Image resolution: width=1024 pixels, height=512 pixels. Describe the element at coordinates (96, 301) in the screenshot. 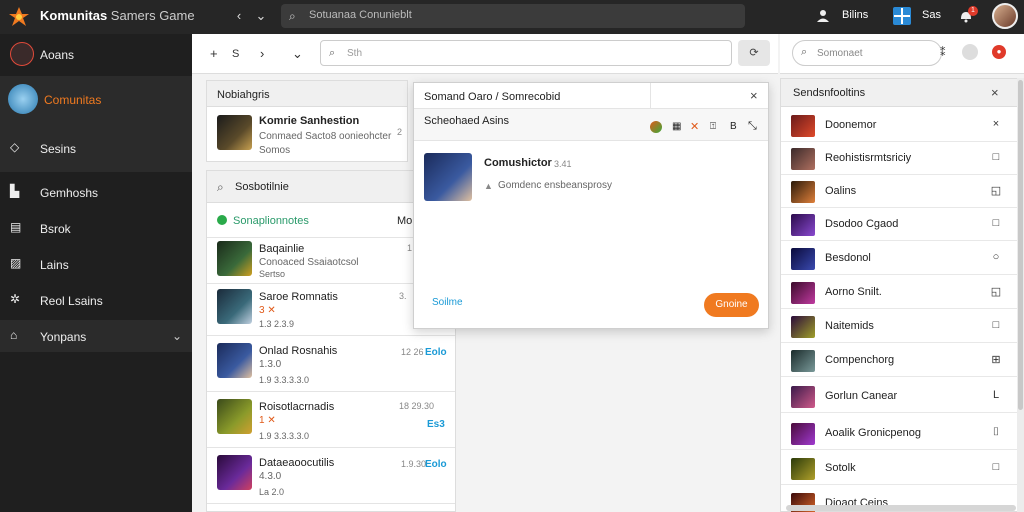

I see `sidebar-item-reol-lsains: ✲ Reol Lsains` at that location.